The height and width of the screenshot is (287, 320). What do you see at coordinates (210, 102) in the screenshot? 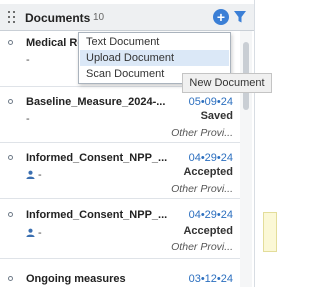
I see `document-date: 05•09•24` at bounding box center [210, 102].